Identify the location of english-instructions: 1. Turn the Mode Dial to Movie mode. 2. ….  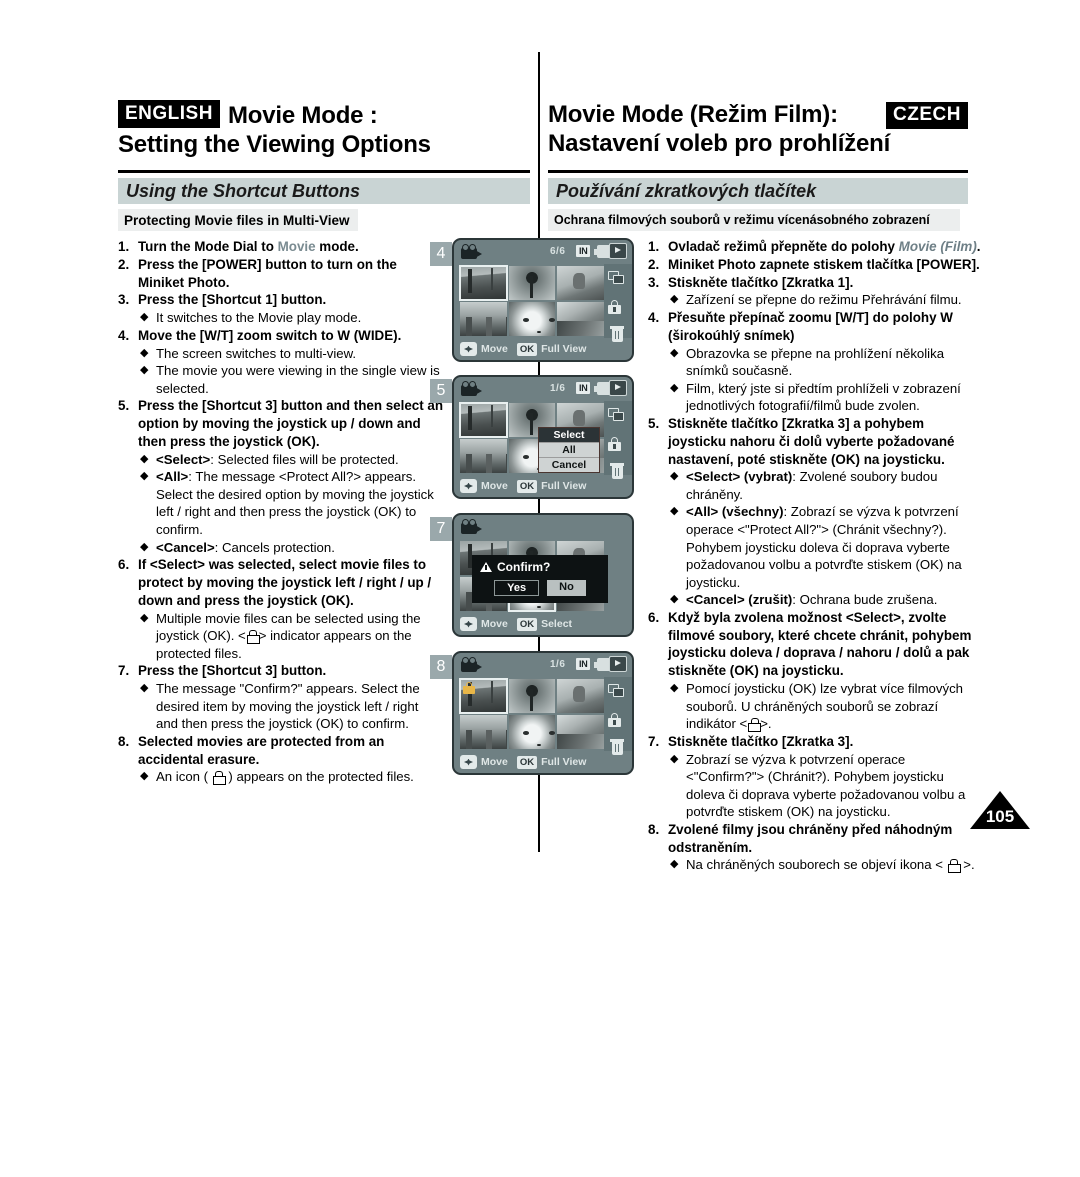
(281, 512).